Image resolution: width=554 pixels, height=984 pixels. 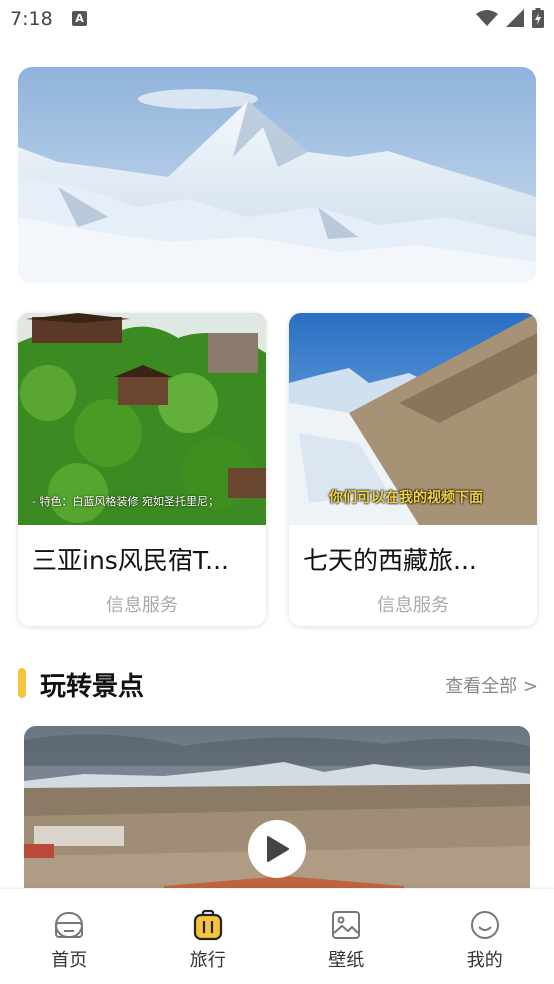 What do you see at coordinates (538, 18) in the screenshot?
I see `battery-icon` at bounding box center [538, 18].